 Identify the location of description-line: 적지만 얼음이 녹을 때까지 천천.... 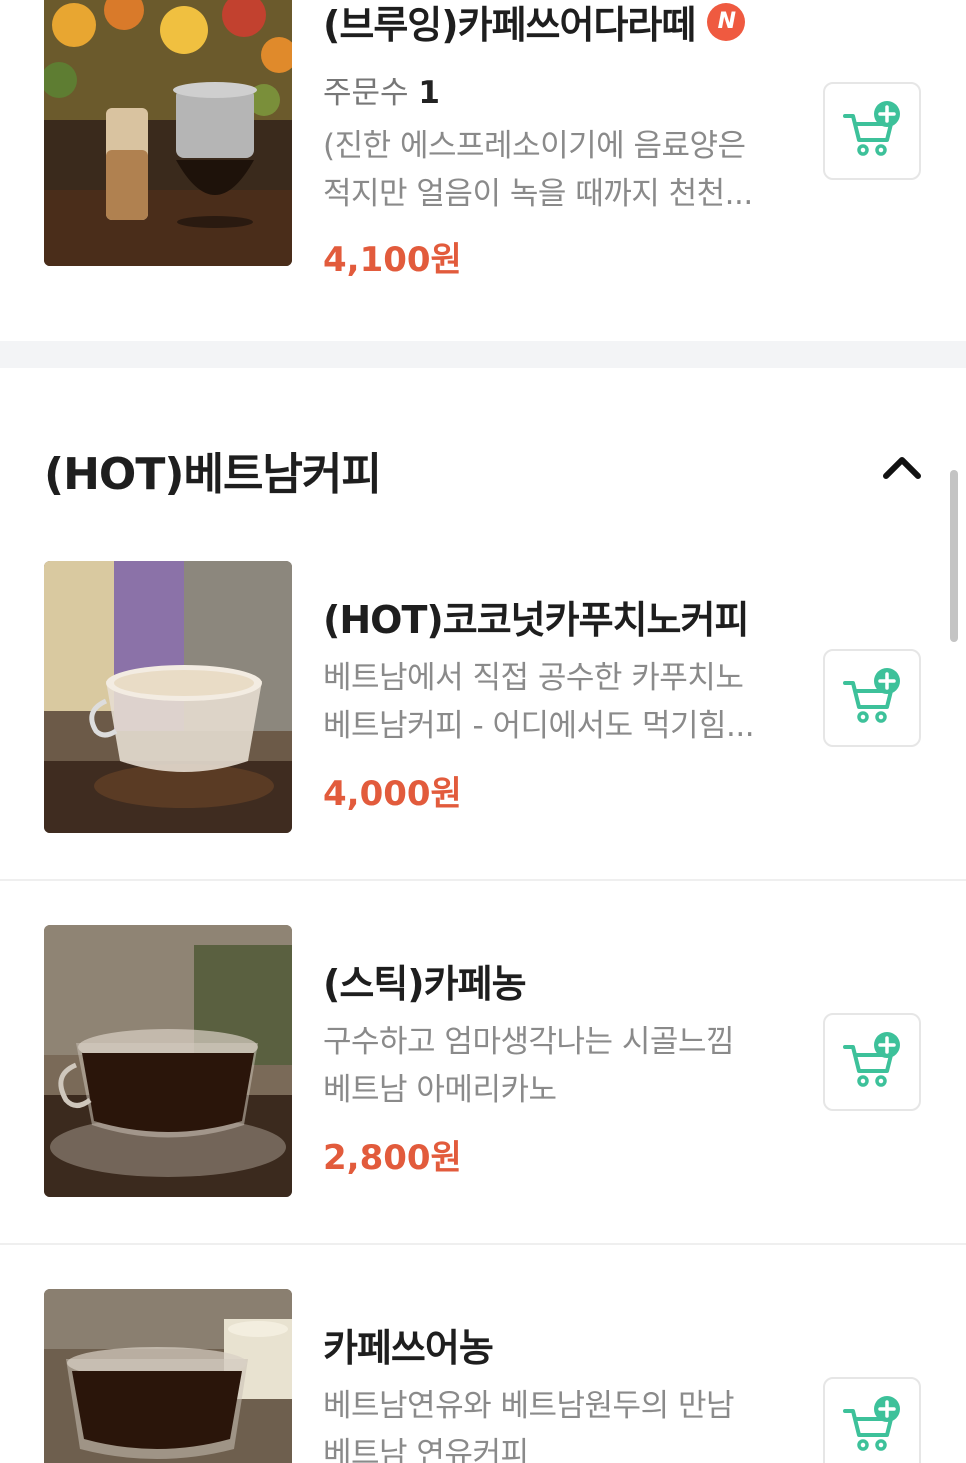
(538, 194).